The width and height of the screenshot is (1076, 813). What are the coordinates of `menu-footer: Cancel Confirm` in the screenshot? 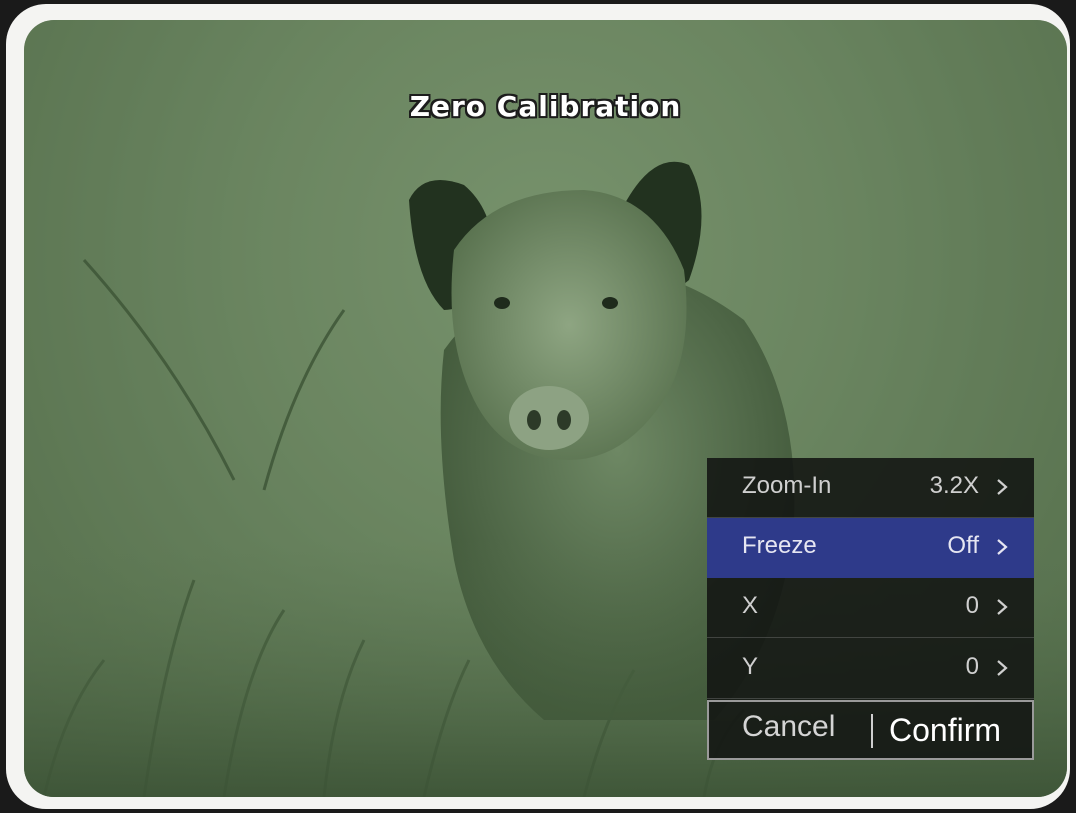 It's located at (870, 730).